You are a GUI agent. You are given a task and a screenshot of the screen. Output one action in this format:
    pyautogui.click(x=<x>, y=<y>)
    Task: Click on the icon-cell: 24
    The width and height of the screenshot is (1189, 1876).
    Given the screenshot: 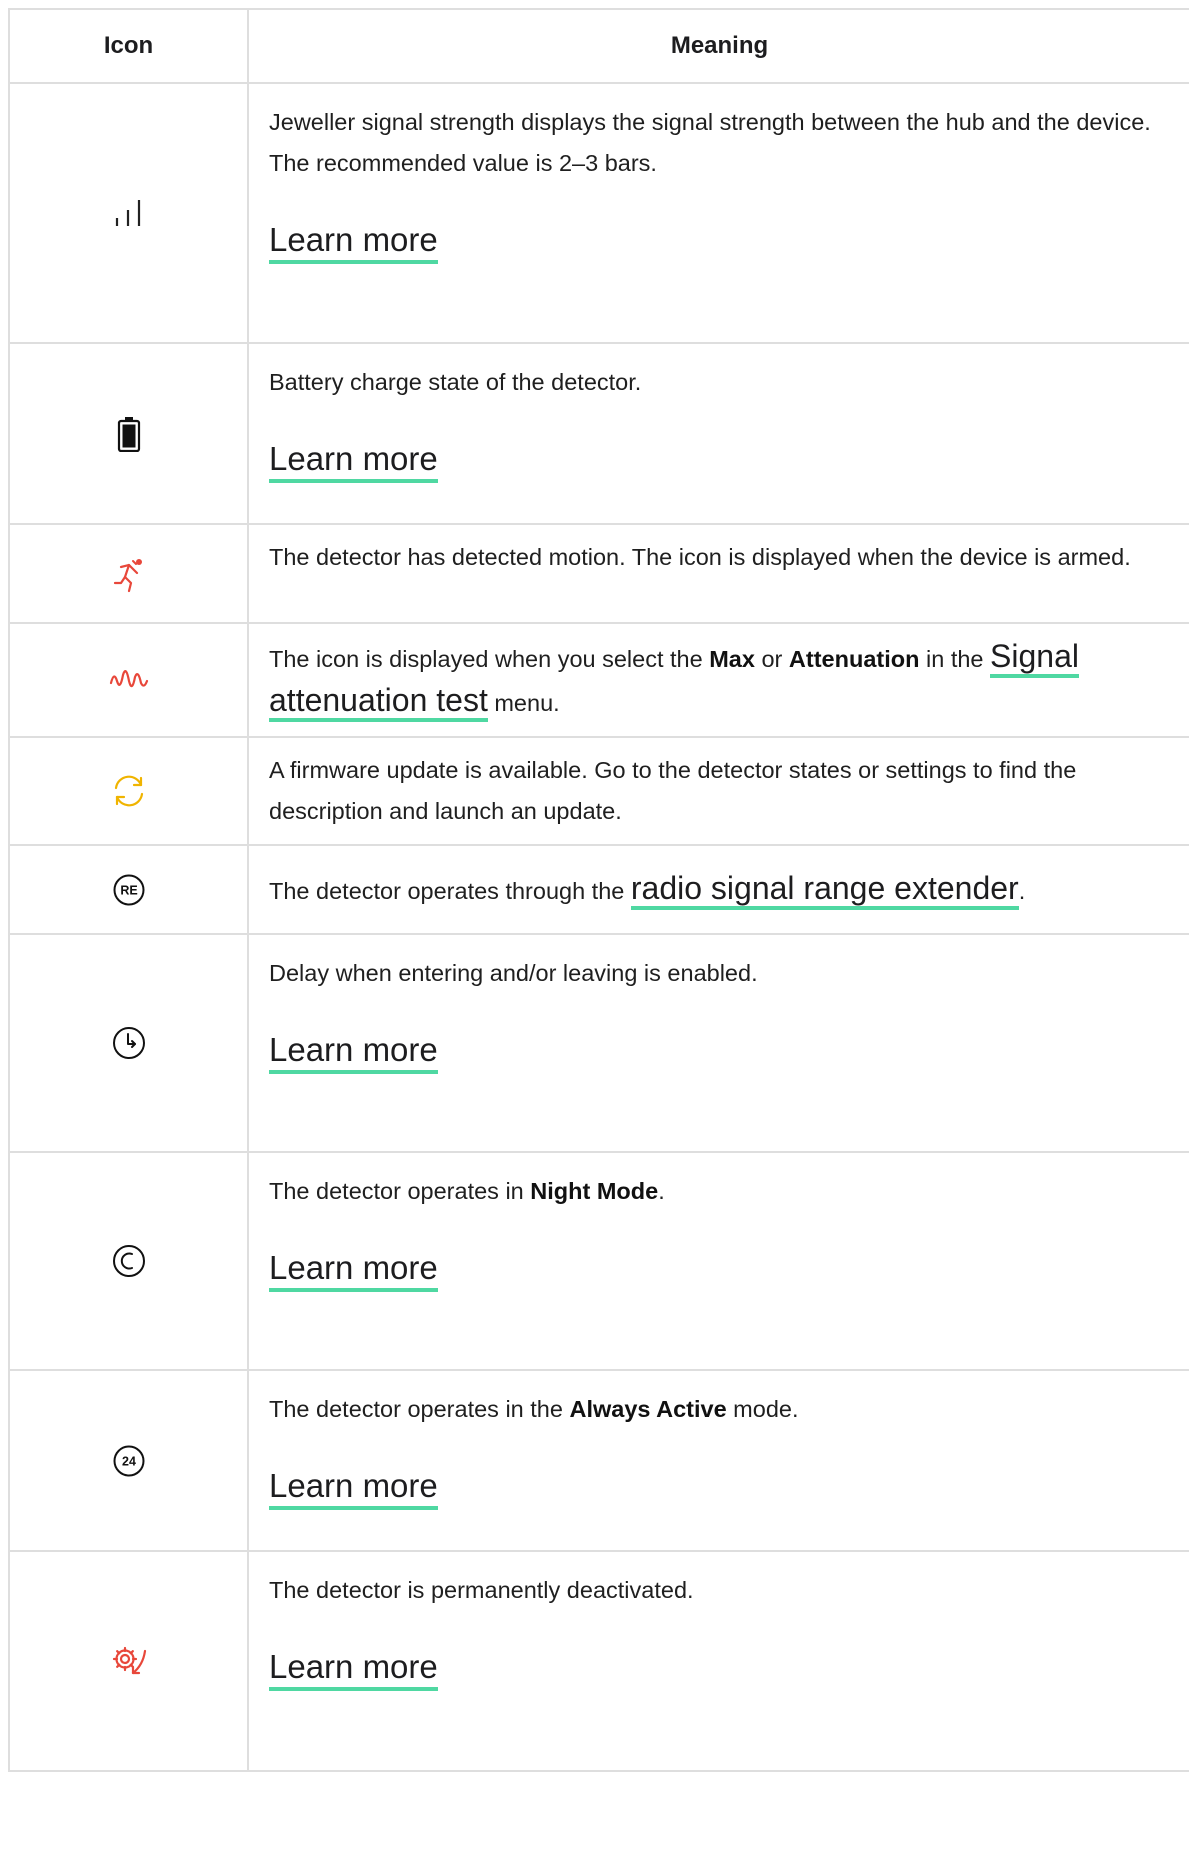 What is the action you would take?
    pyautogui.click(x=128, y=1460)
    